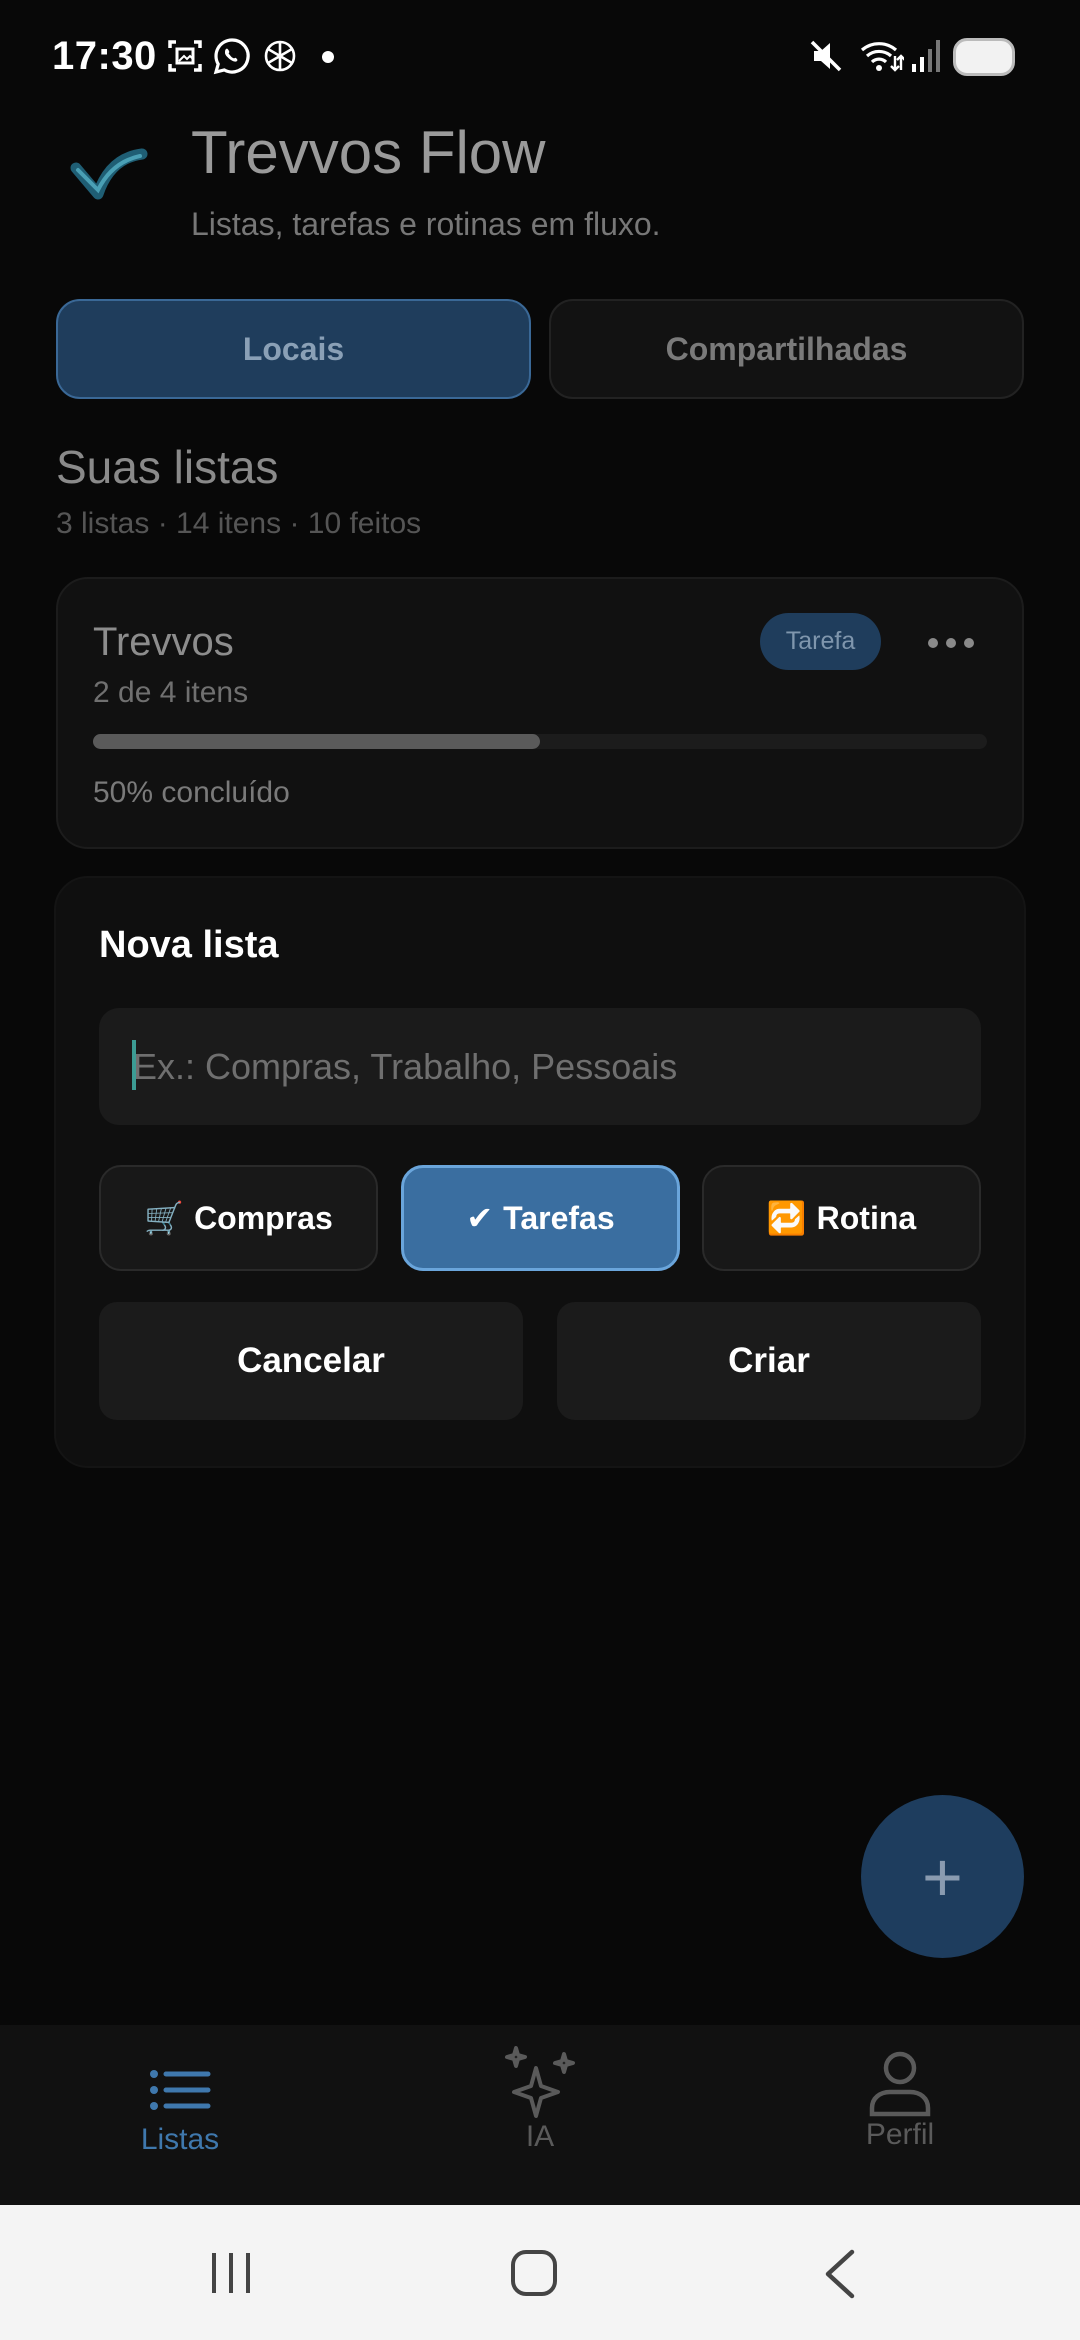 The height and width of the screenshot is (2340, 1080). I want to click on type-tarefas-label: Tarefas, so click(559, 1217).